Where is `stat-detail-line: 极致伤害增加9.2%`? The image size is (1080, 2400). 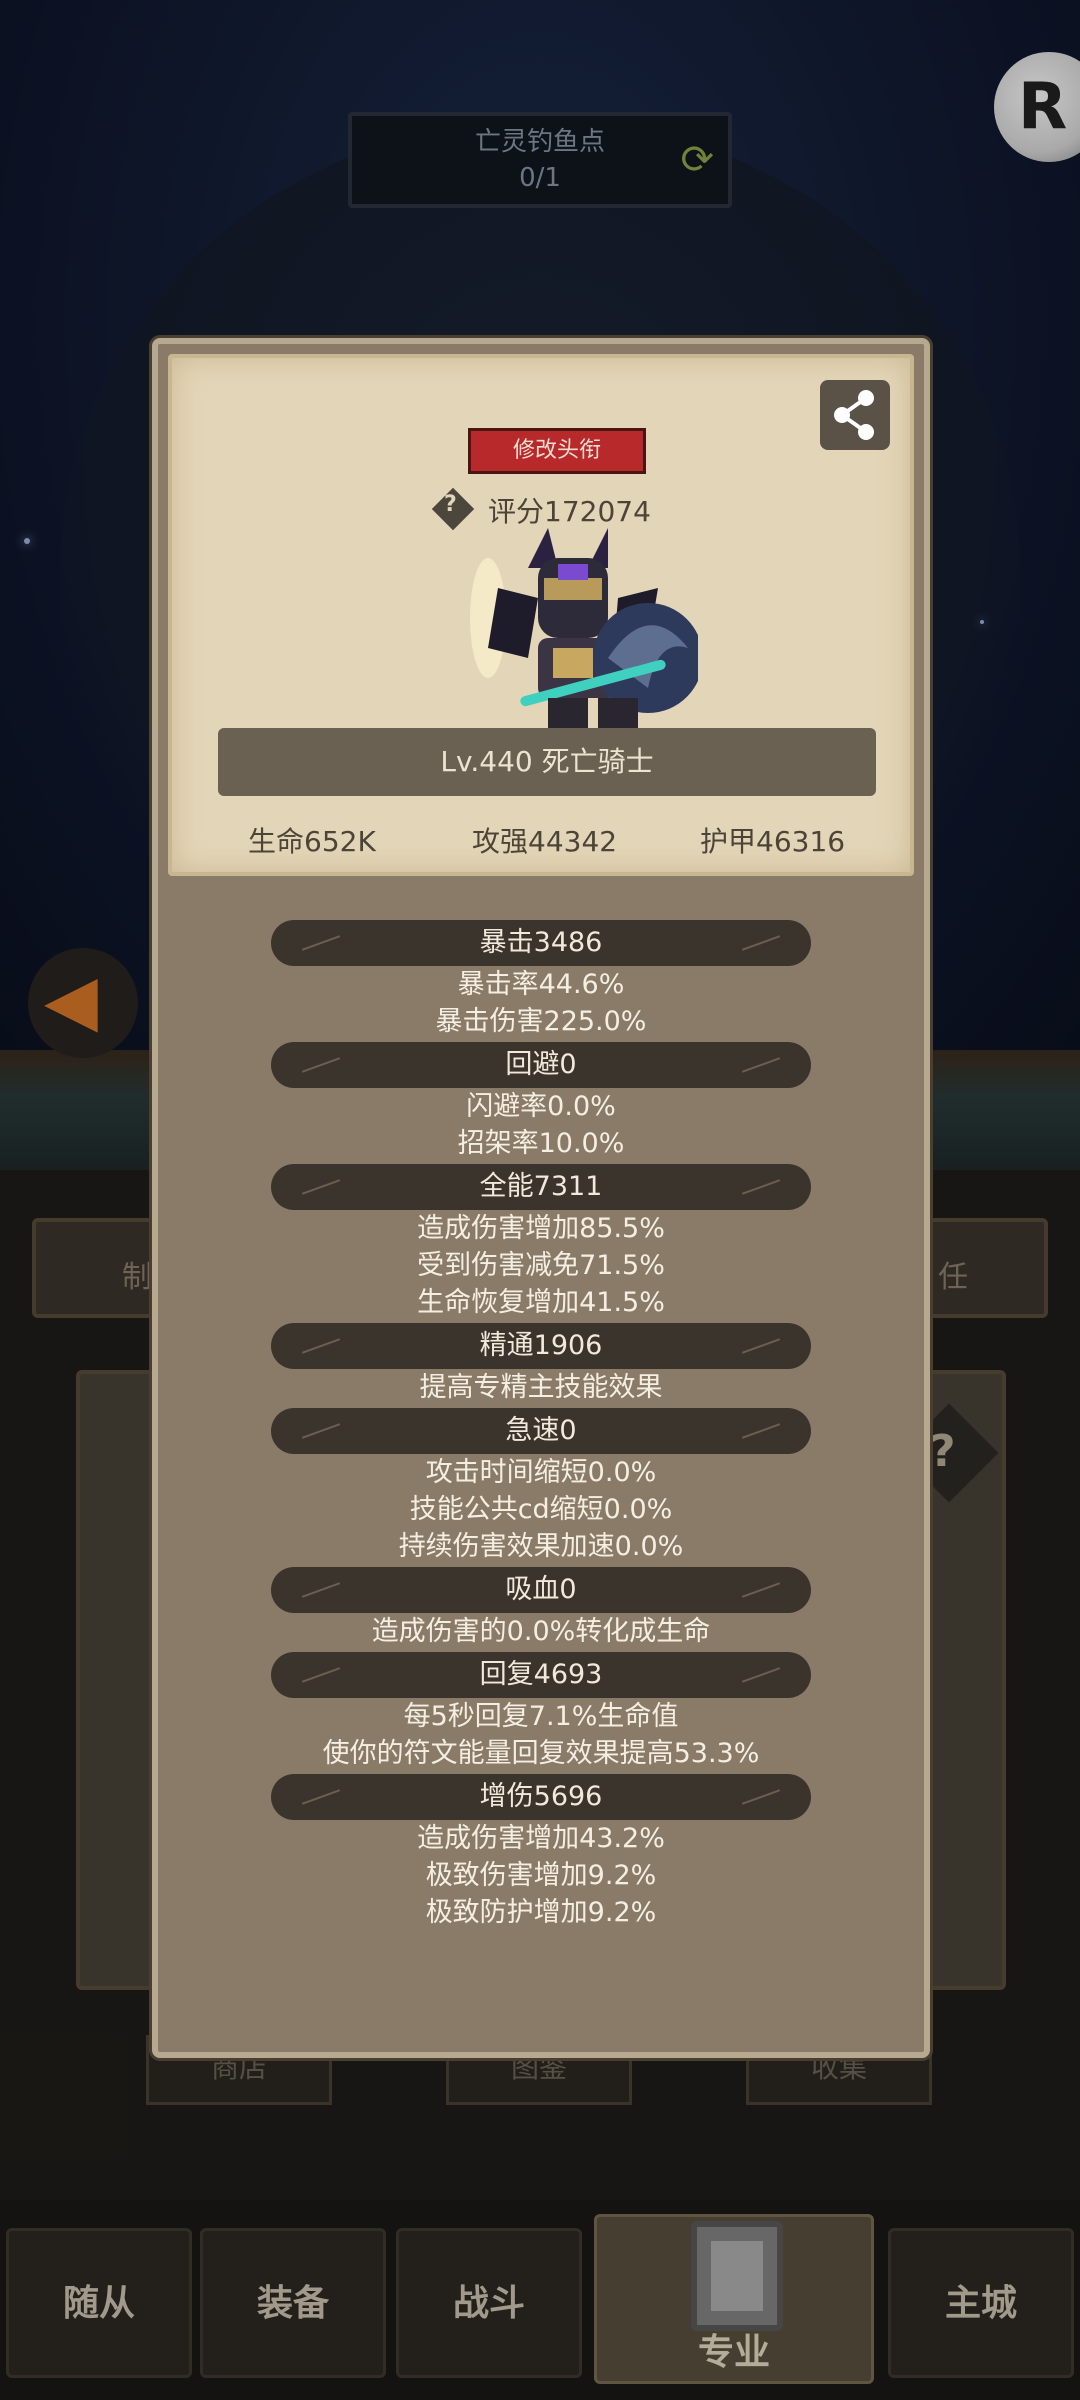
stat-detail-line: 极致伤害增加9.2% is located at coordinates (541, 1875).